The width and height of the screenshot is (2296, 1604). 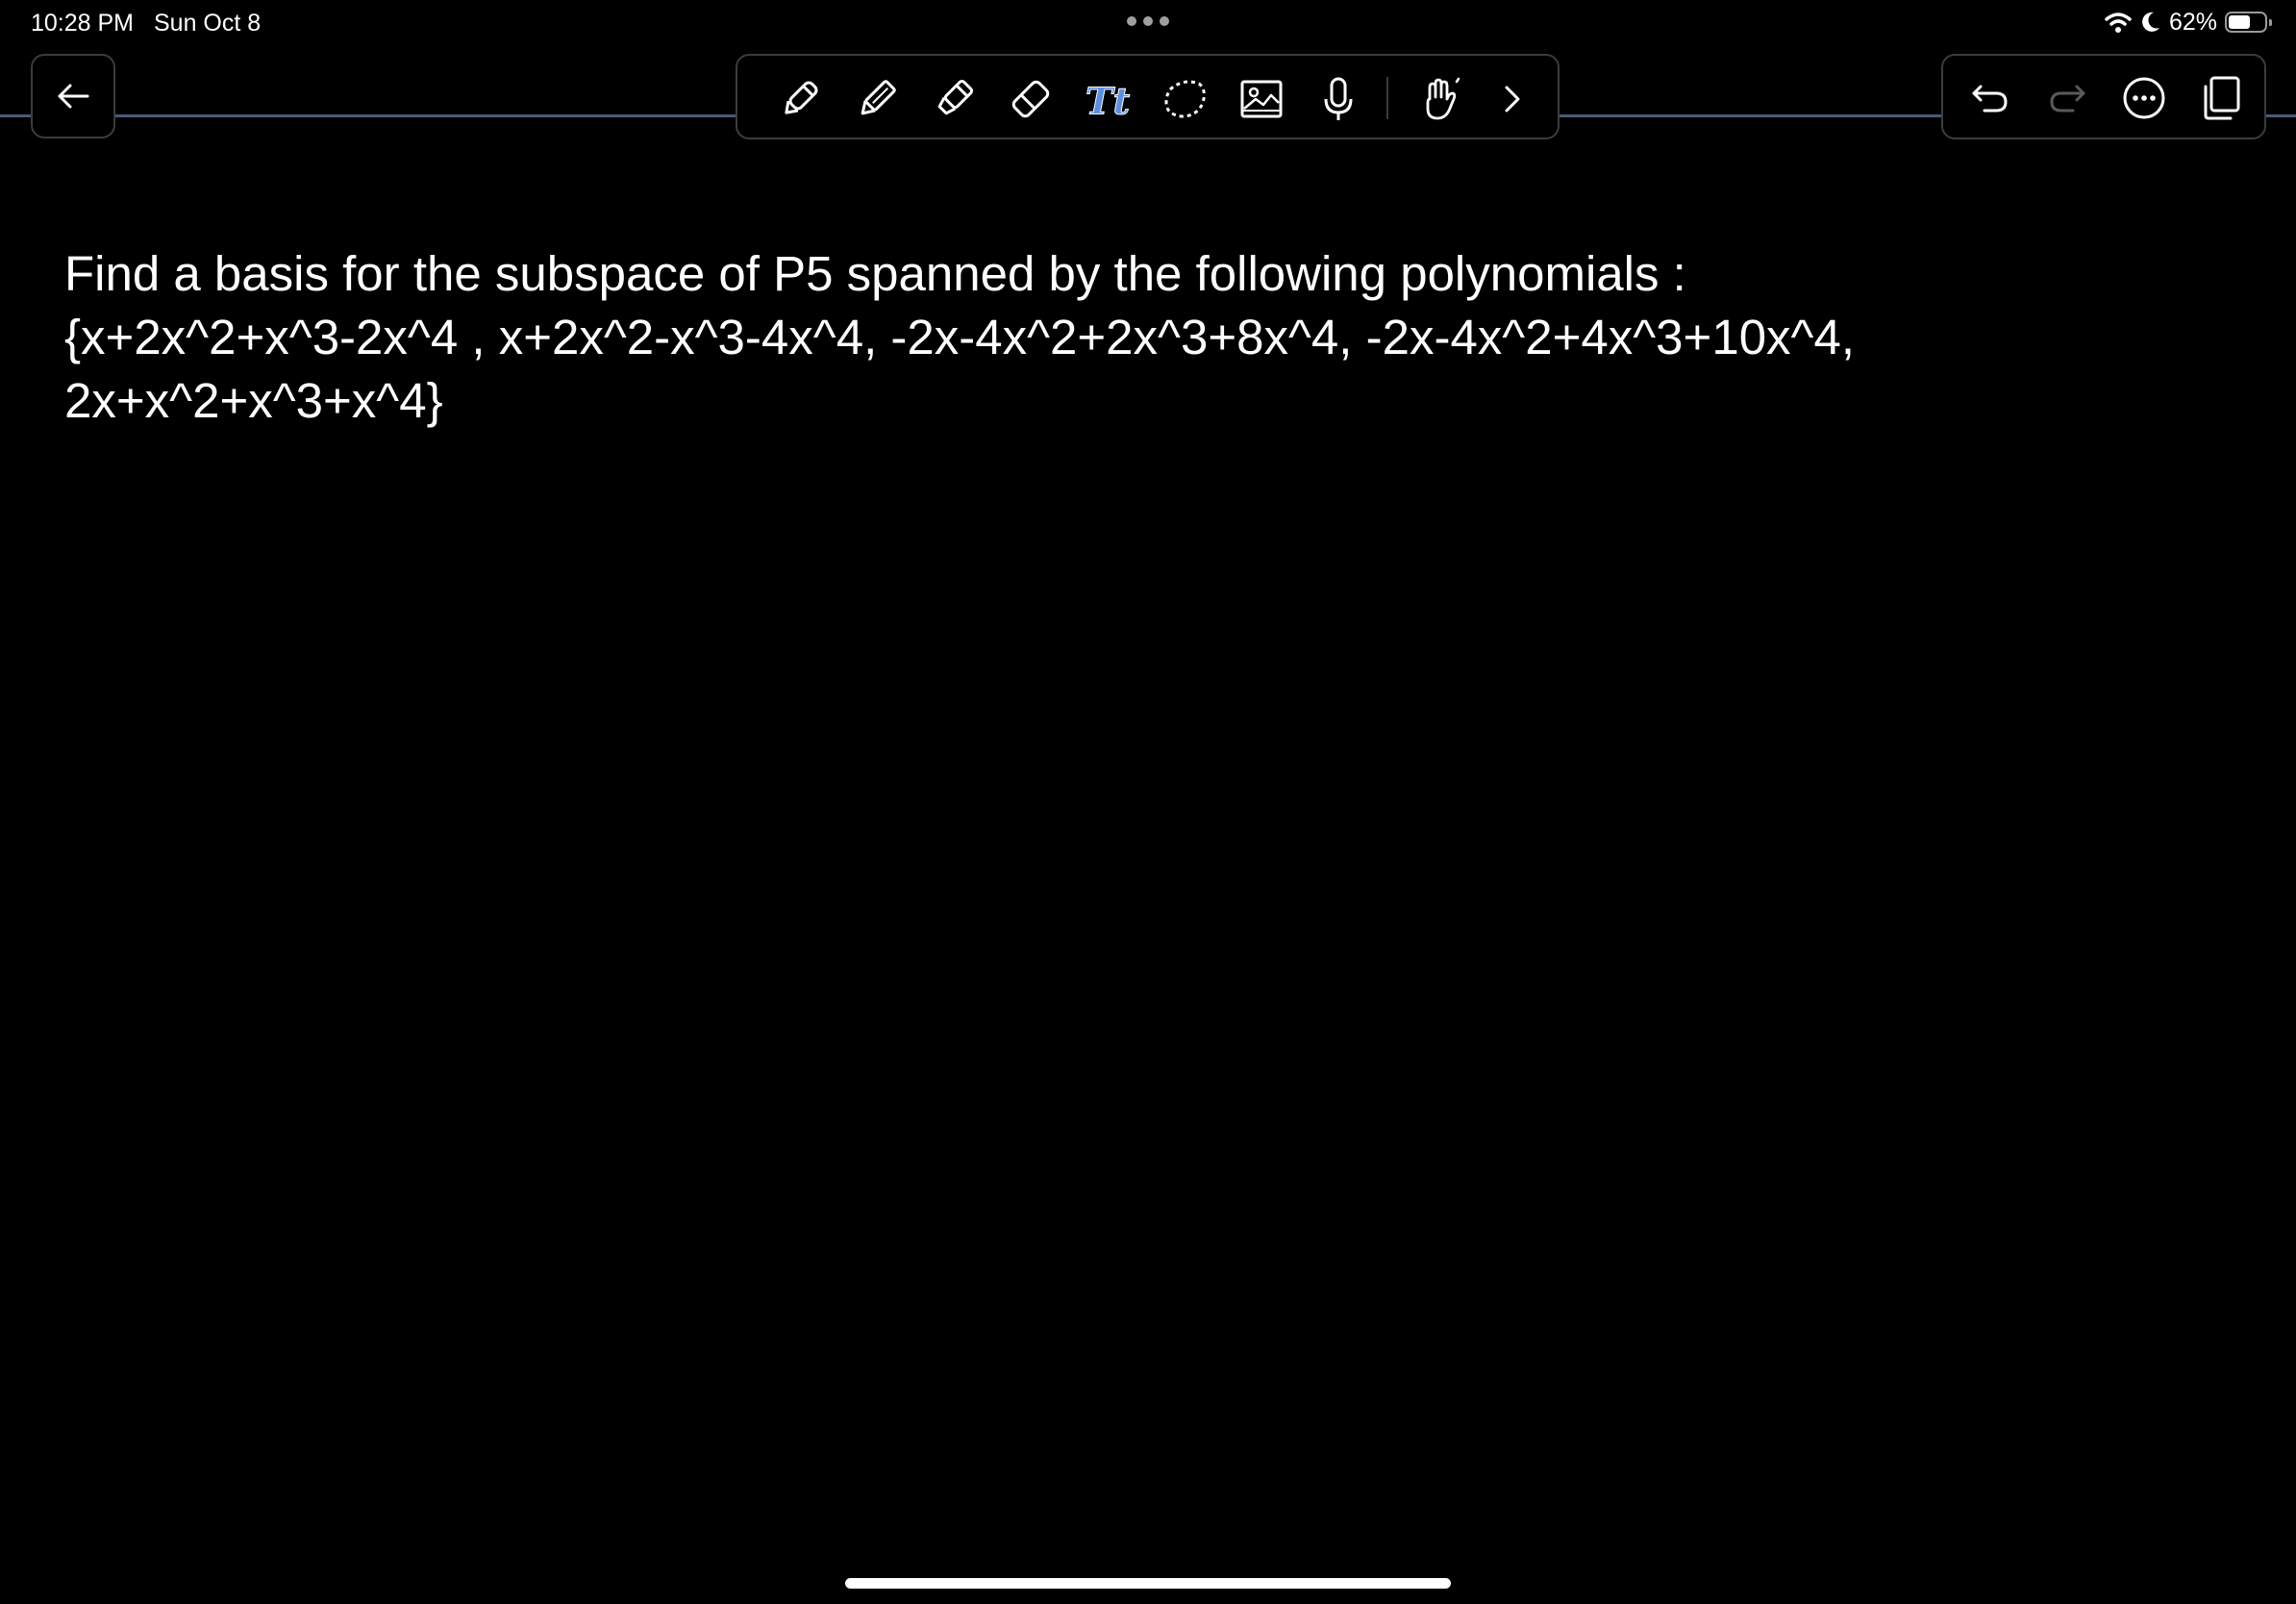 I want to click on back-button, so click(x=73, y=96).